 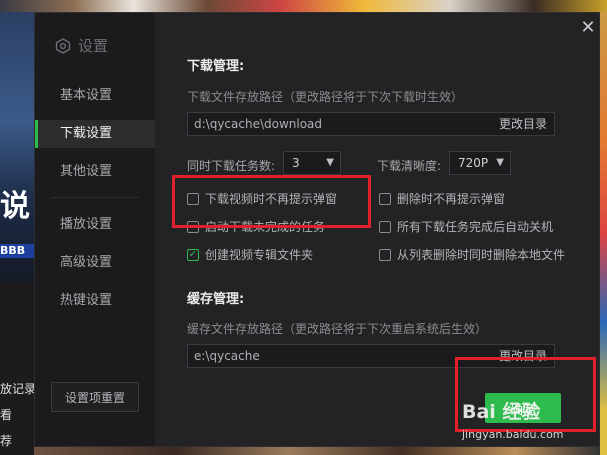 What do you see at coordinates (481, 255) in the screenshot?
I see `option-label: 从列表删除时同时删除本地文件` at bounding box center [481, 255].